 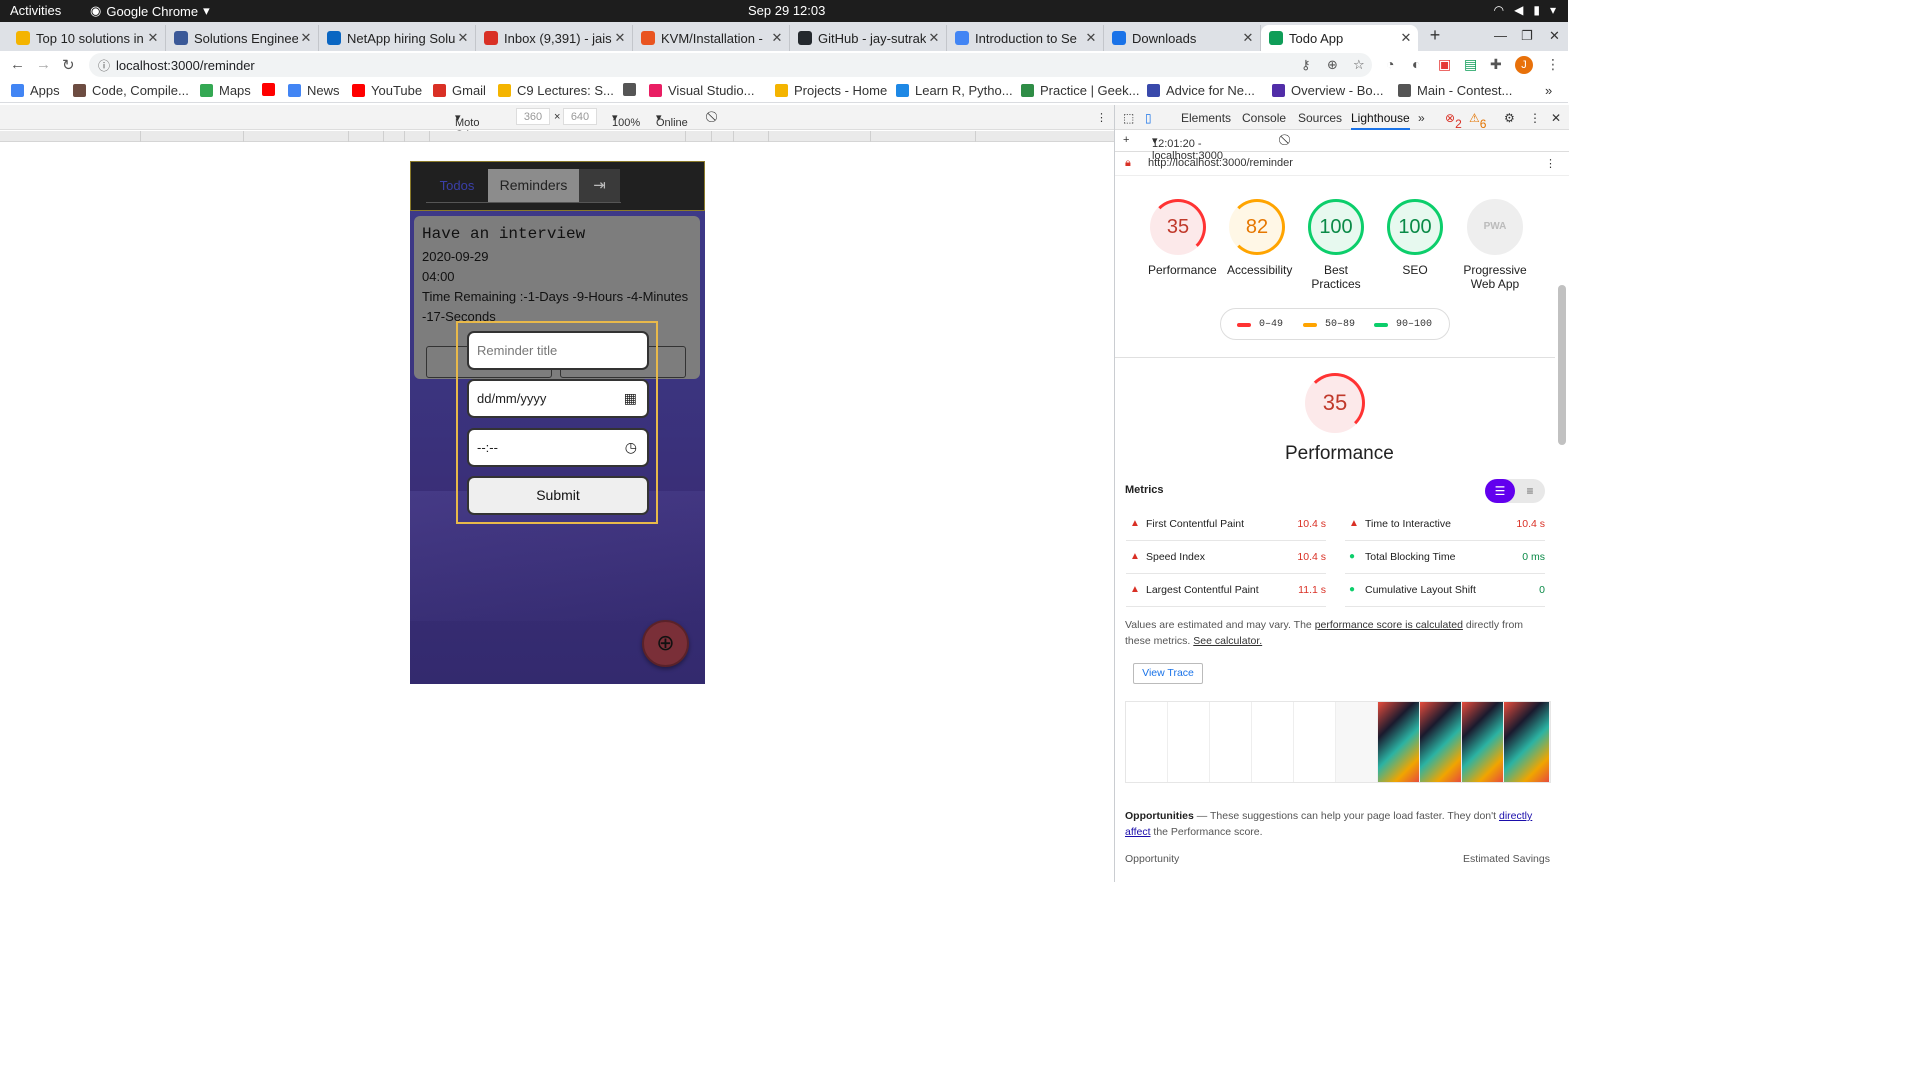 I want to click on tab-sources: Sources, so click(x=1320, y=118).